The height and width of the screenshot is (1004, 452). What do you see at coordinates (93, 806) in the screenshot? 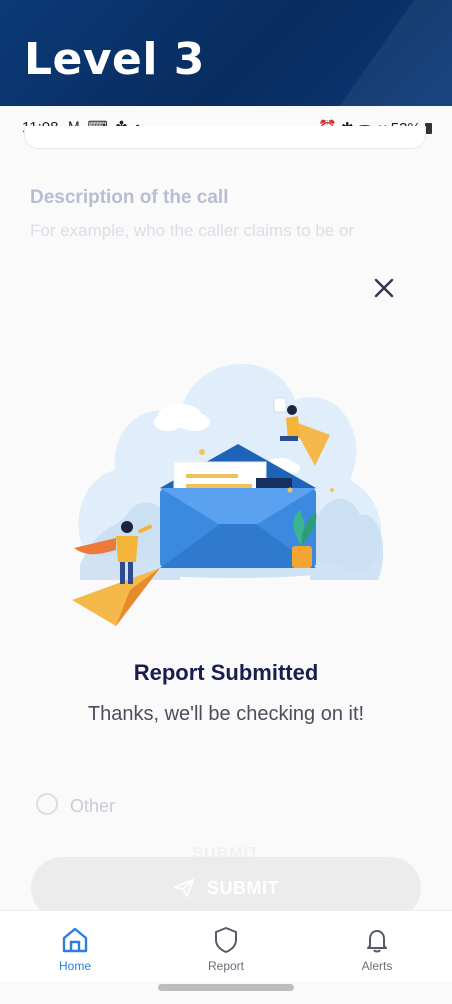
I see `radio-other-label: Other` at bounding box center [93, 806].